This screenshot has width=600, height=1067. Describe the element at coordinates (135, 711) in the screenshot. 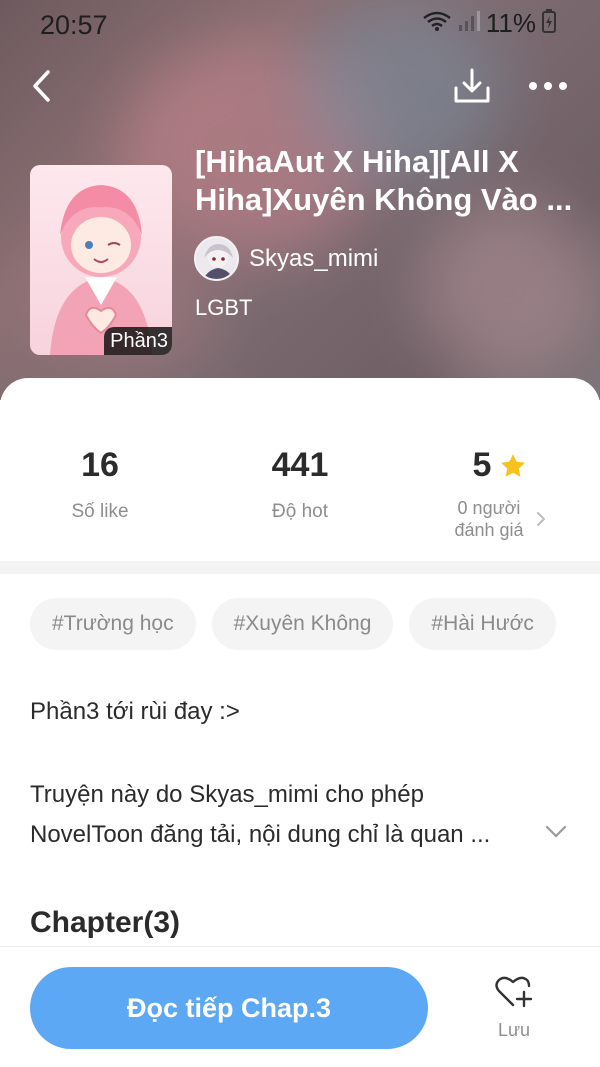

I see `intro-text: Phần3 tới rùi đay :>` at that location.